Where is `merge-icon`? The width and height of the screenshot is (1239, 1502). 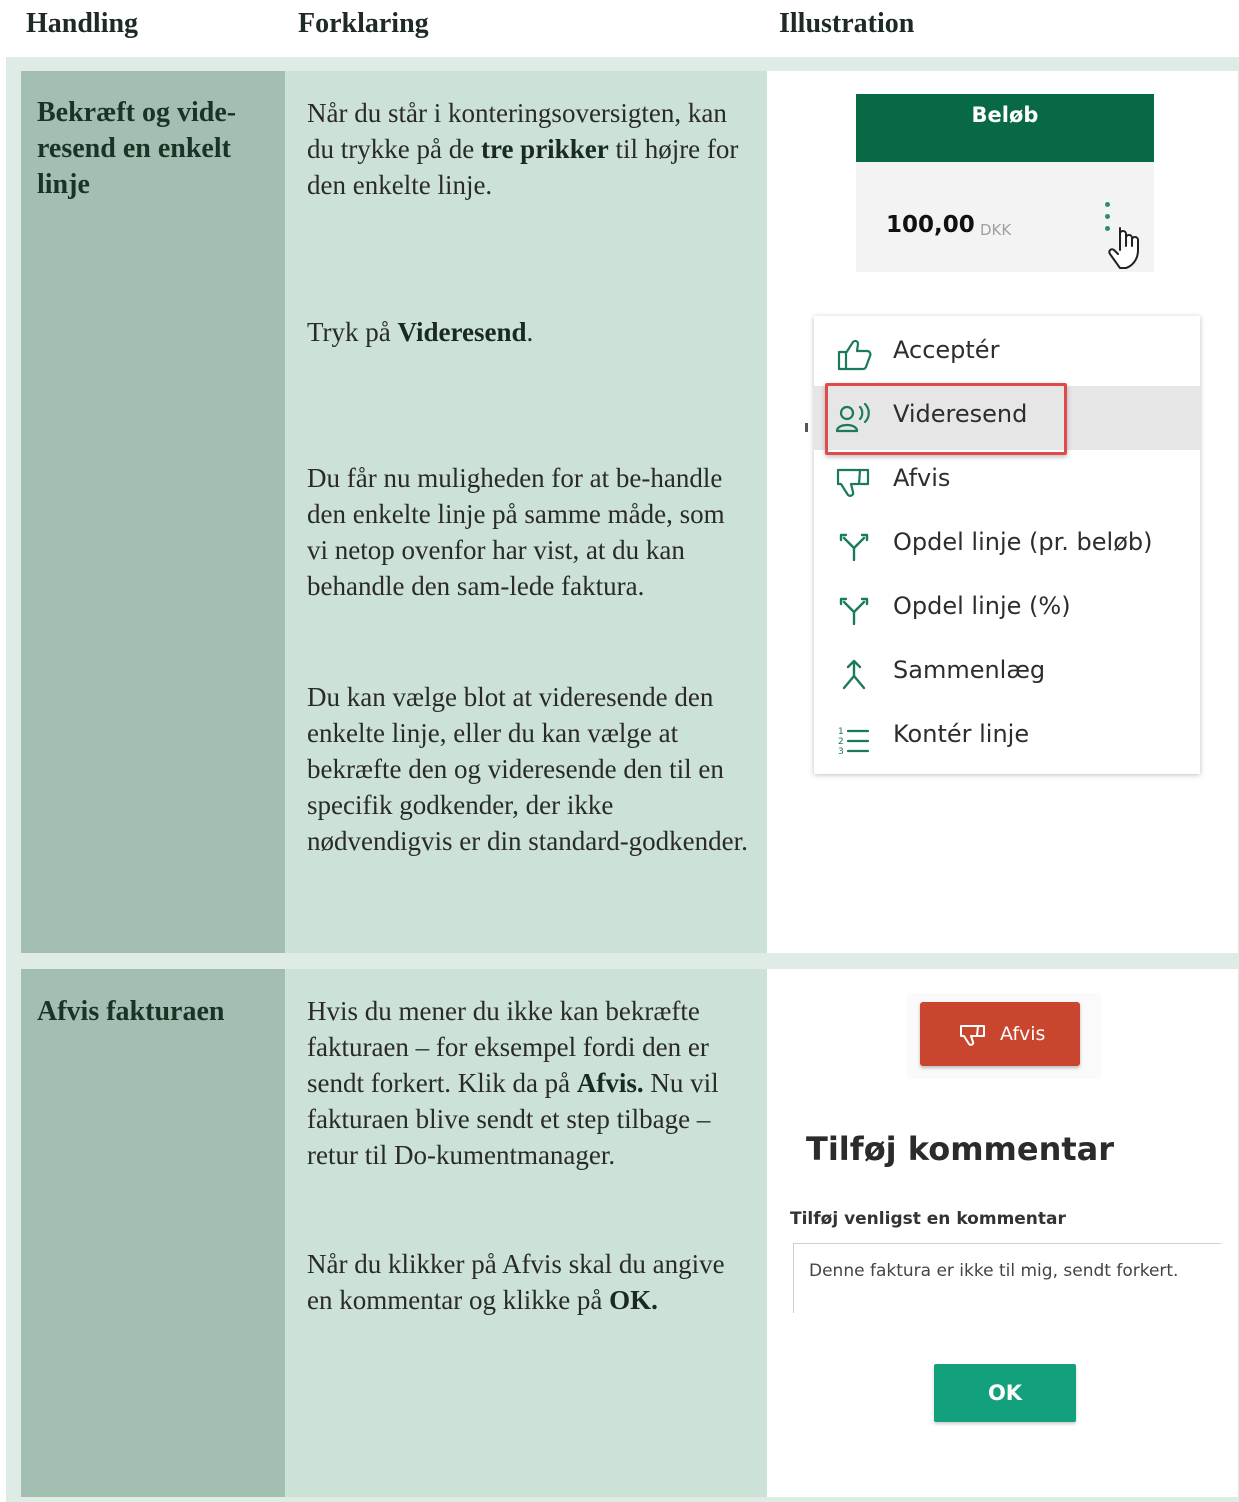 merge-icon is located at coordinates (854, 674).